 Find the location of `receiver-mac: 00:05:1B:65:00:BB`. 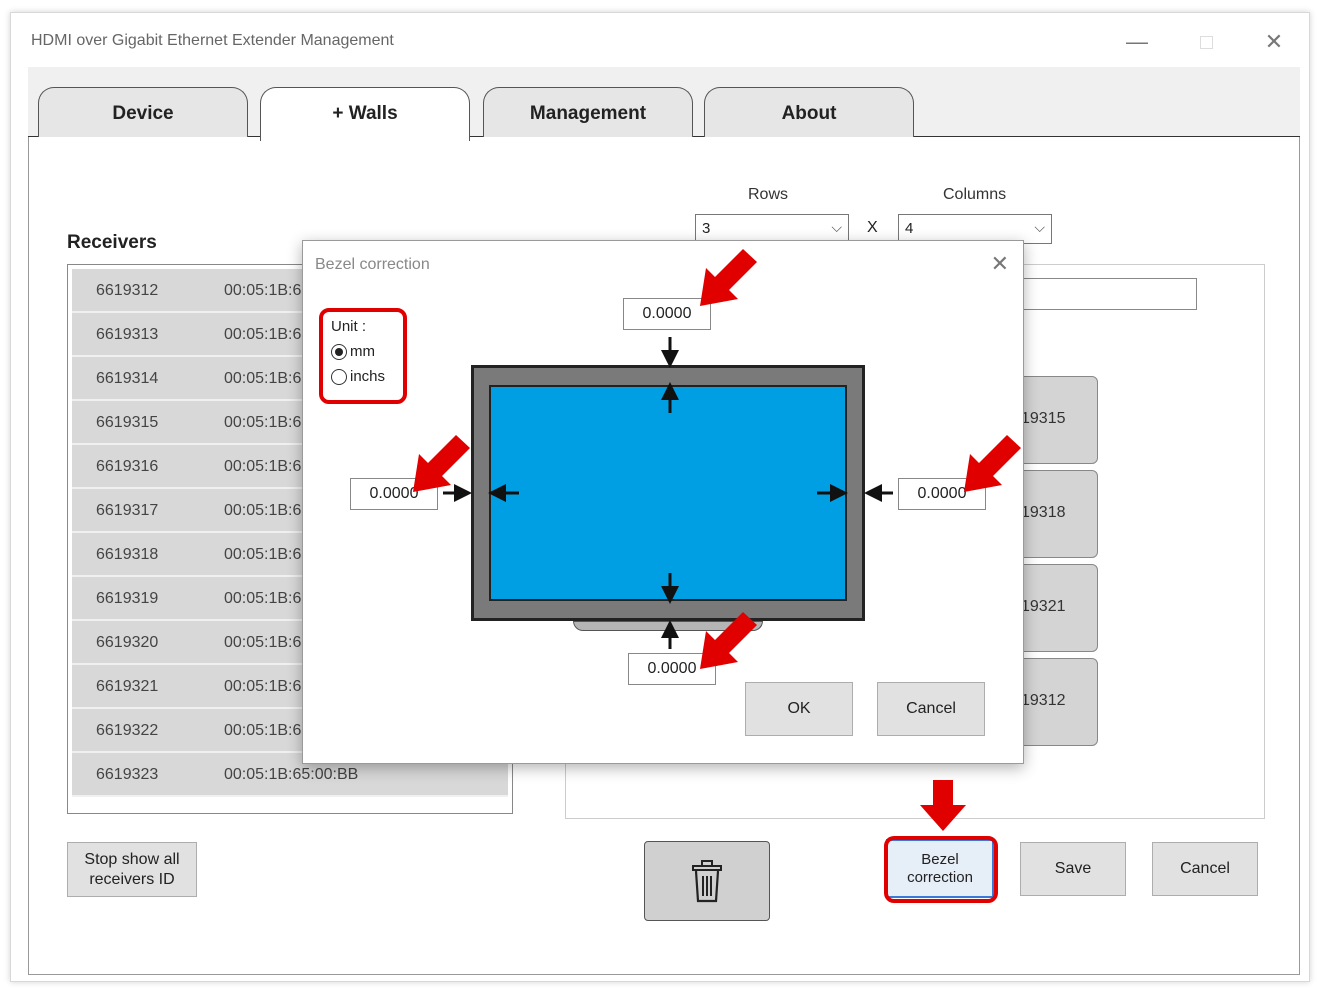

receiver-mac: 00:05:1B:65:00:BB is located at coordinates (291, 774).